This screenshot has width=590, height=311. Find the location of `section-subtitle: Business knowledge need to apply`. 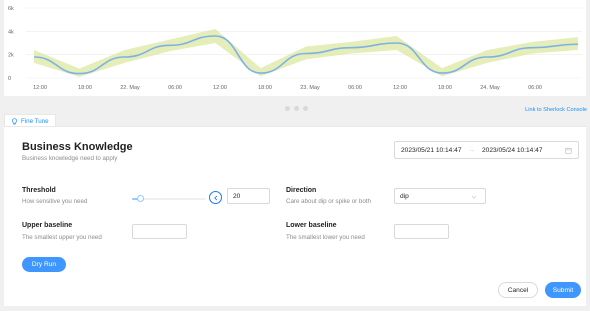

section-subtitle: Business knowledge need to apply is located at coordinates (70, 158).